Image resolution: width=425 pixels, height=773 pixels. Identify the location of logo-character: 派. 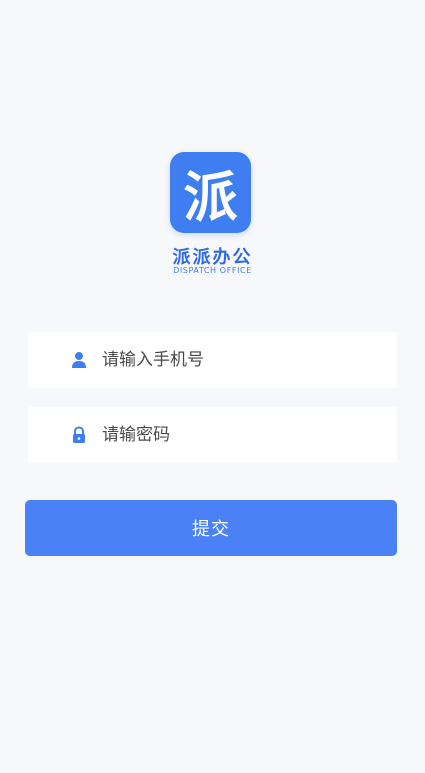
(210, 197).